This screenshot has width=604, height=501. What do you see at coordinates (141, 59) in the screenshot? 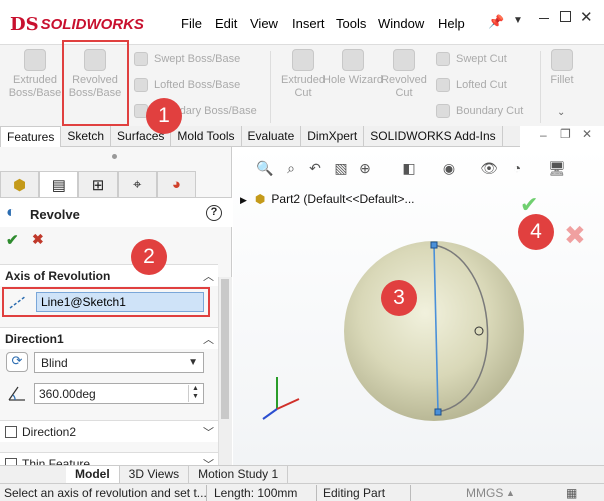
I see `sweep-icon` at bounding box center [141, 59].